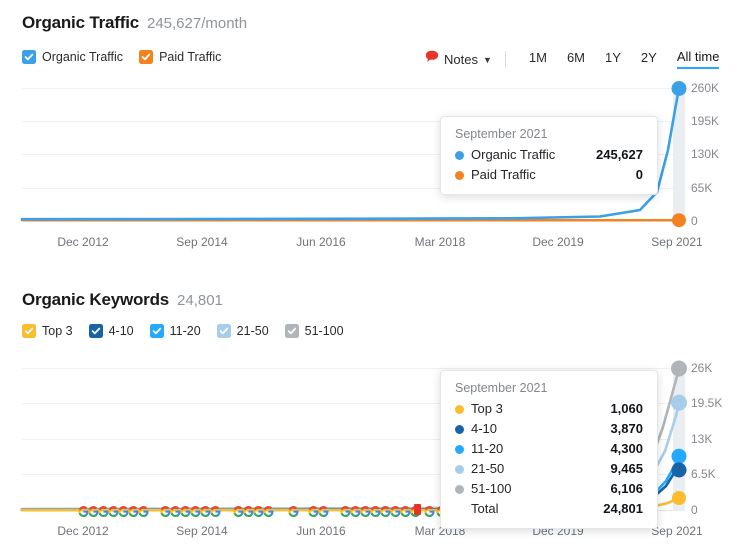 The height and width of the screenshot is (557, 753). I want to click on legend-label: 51-100, so click(324, 331).